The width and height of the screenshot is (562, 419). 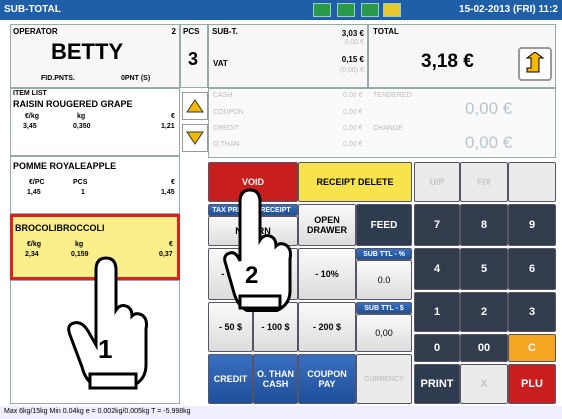 I want to click on credit-label: CREDIT, so click(x=226, y=128).